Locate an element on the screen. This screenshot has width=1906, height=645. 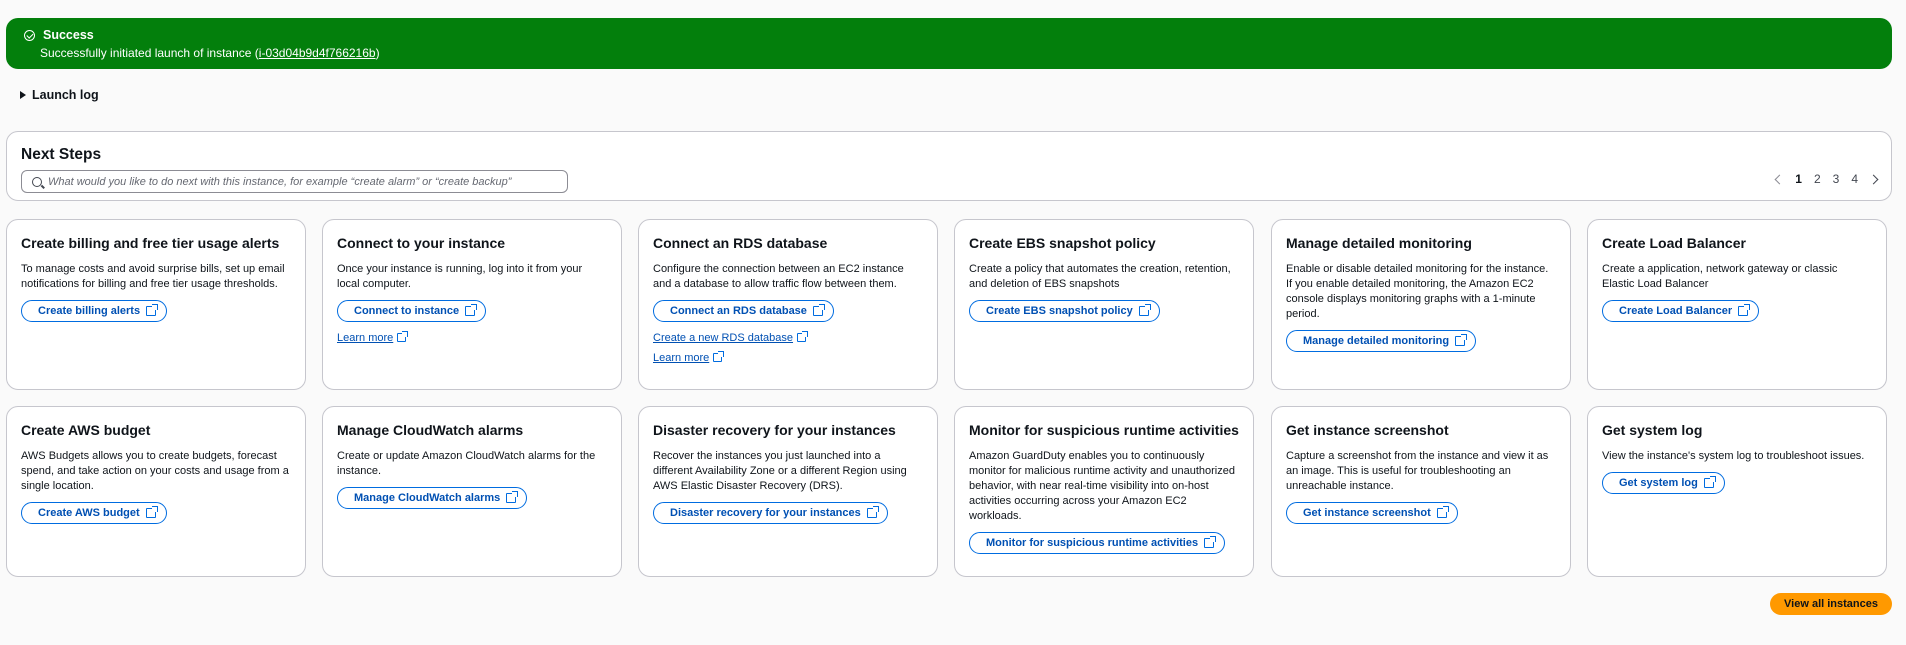
chevron-left-icon is located at coordinates (1779, 179).